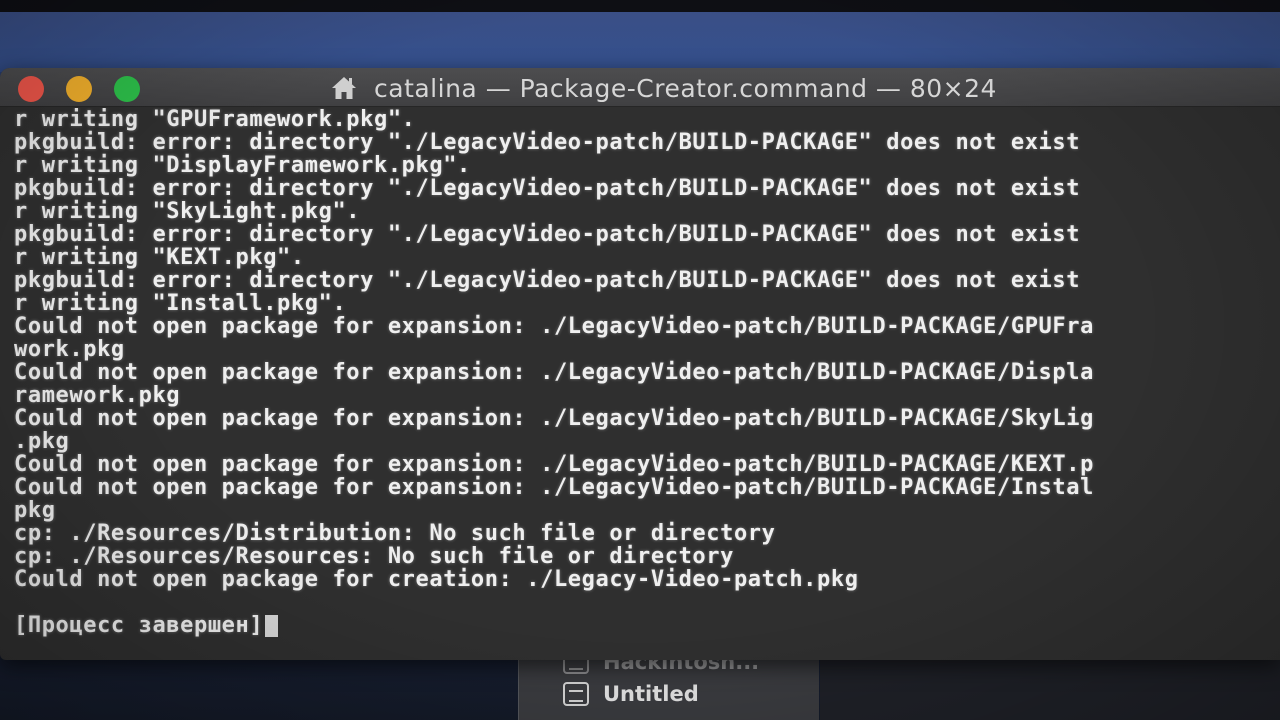 This screenshot has width=1280, height=720. Describe the element at coordinates (187, 211) in the screenshot. I see `terminal-line: r writing "SkyLight.pkg".` at that location.